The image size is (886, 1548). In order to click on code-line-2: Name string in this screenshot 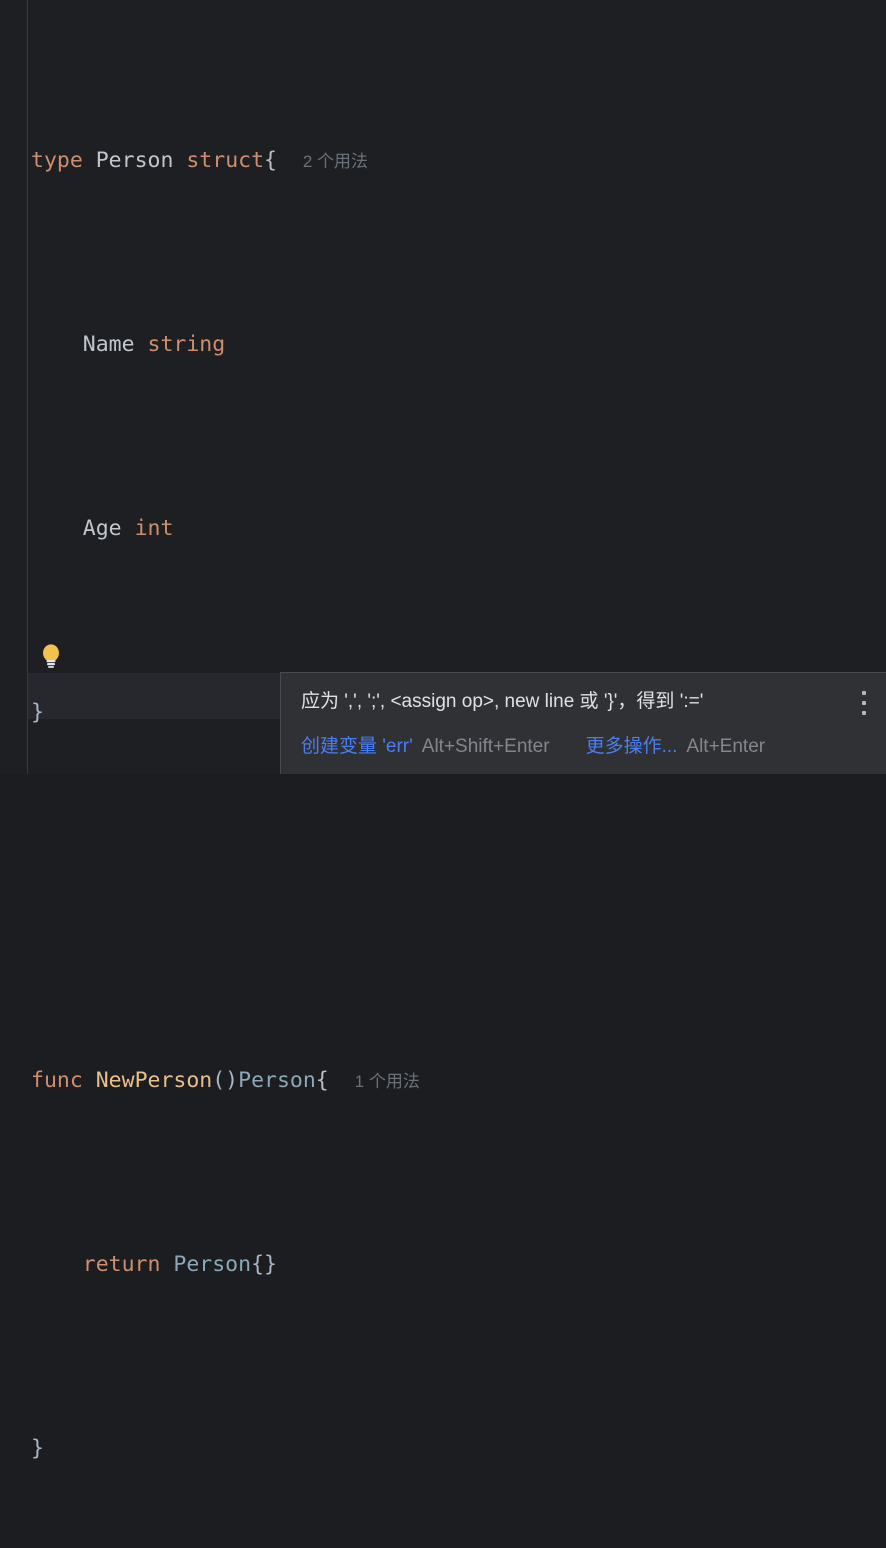, I will do `click(277, 345)`.